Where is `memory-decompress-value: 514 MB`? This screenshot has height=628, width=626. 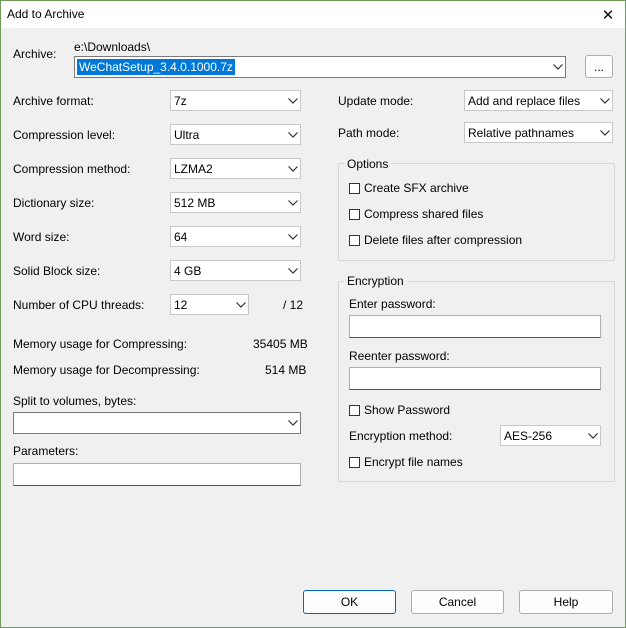
memory-decompress-value: 514 MB is located at coordinates (286, 370).